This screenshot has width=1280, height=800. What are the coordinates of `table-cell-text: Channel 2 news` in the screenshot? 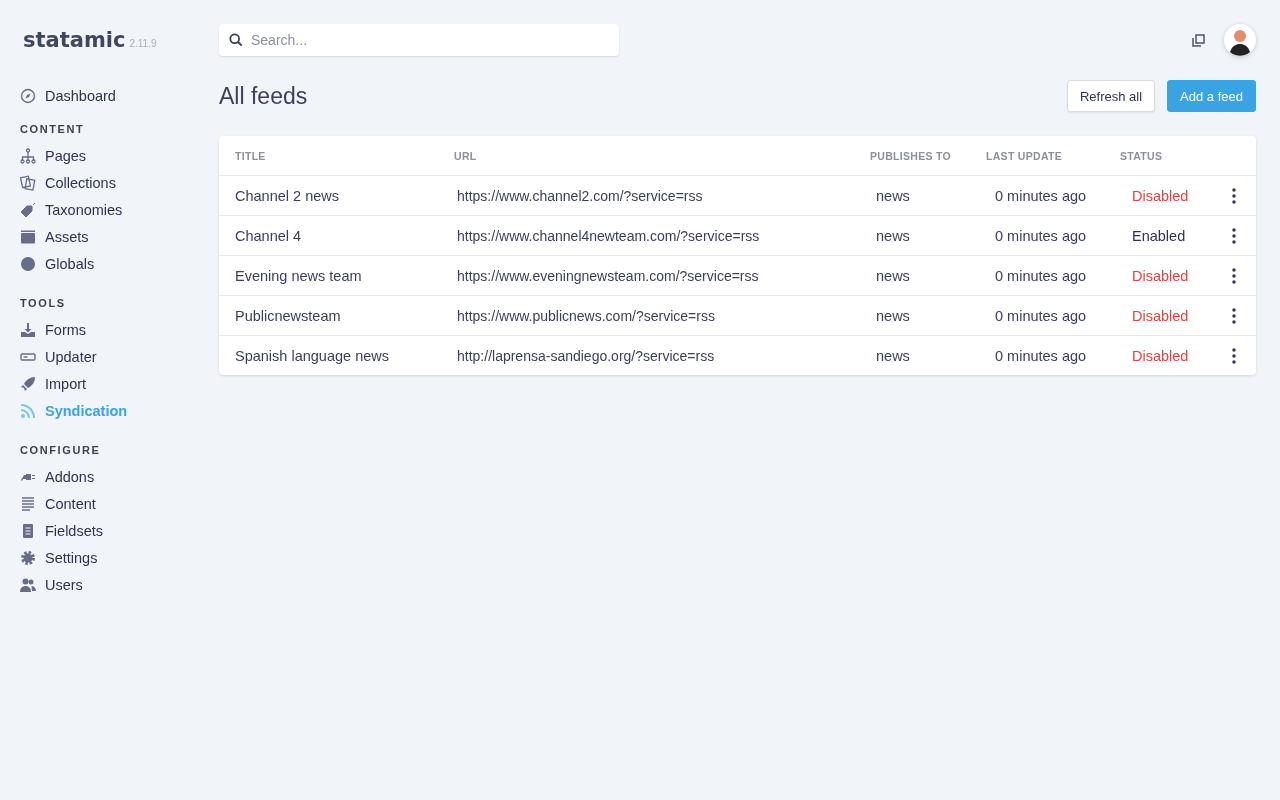 It's located at (287, 195).